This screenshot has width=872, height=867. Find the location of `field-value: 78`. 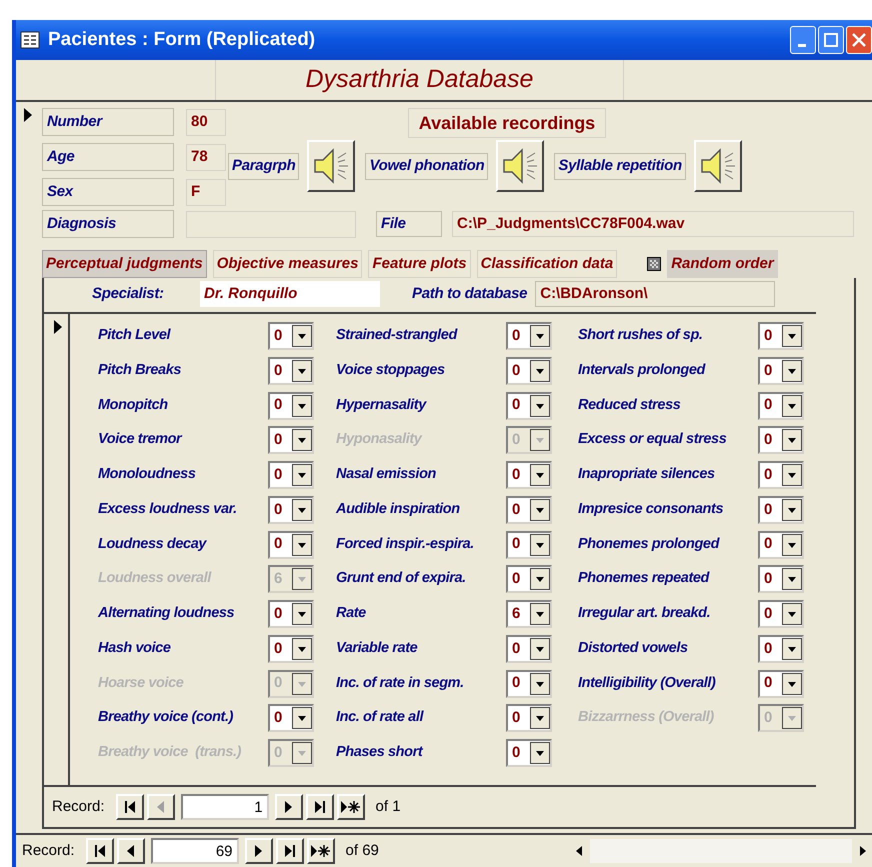

field-value: 78 is located at coordinates (206, 157).